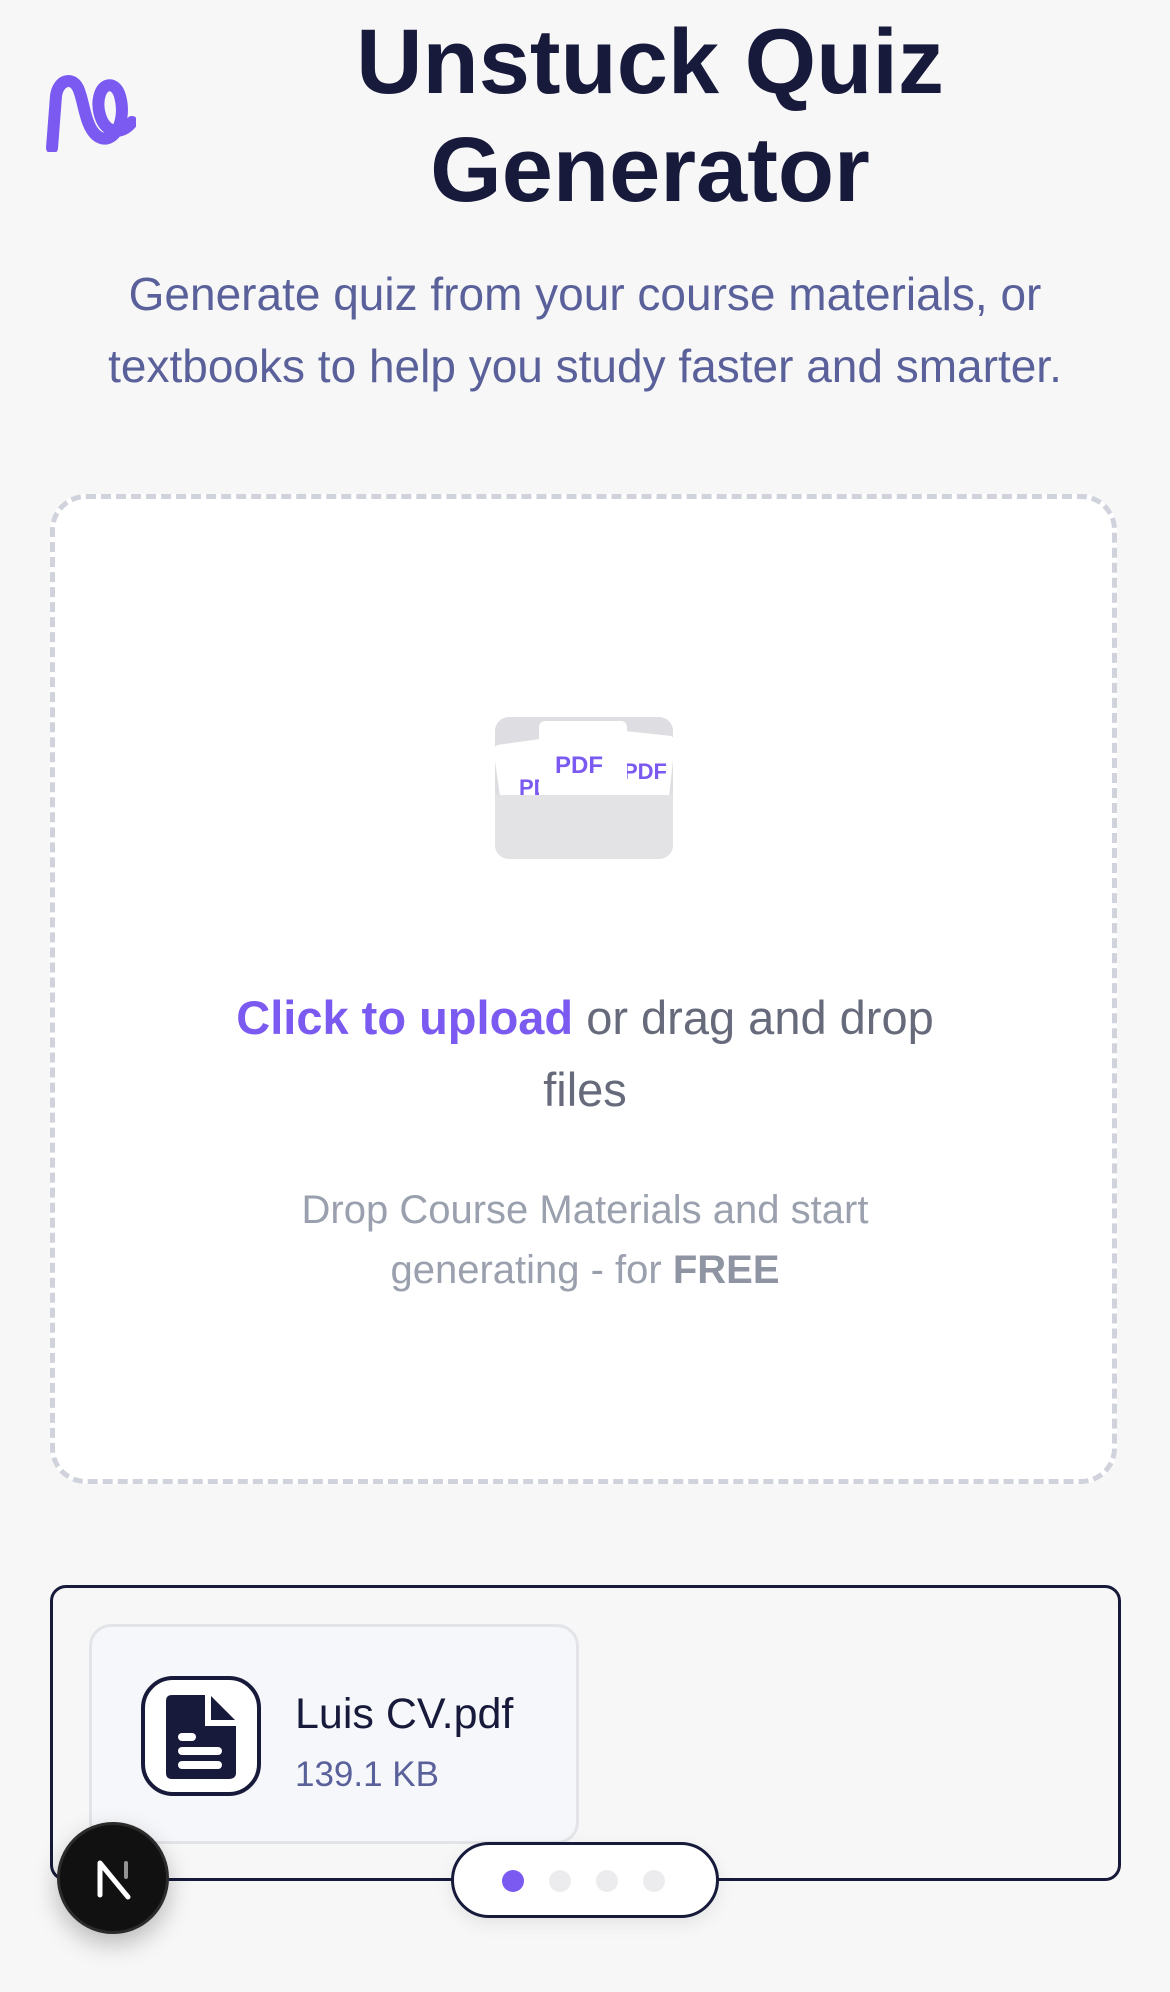 The image size is (1170, 1992). What do you see at coordinates (201, 1736) in the screenshot?
I see `document-icon` at bounding box center [201, 1736].